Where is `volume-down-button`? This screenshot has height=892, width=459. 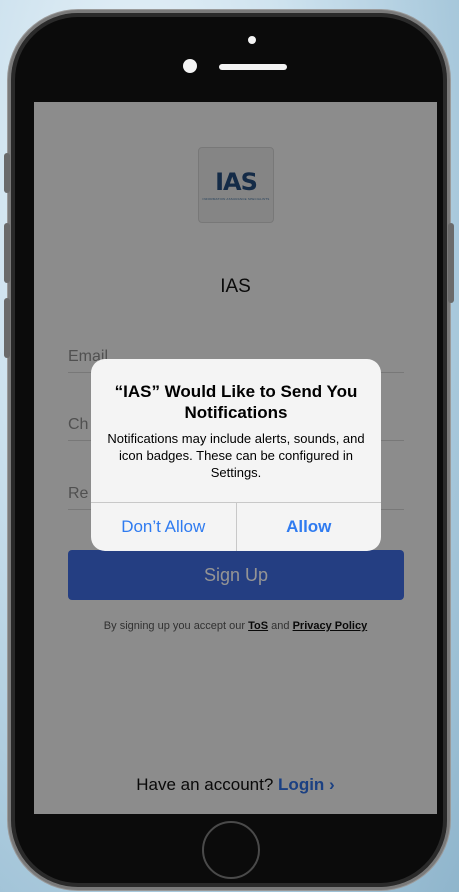 volume-down-button is located at coordinates (7, 328).